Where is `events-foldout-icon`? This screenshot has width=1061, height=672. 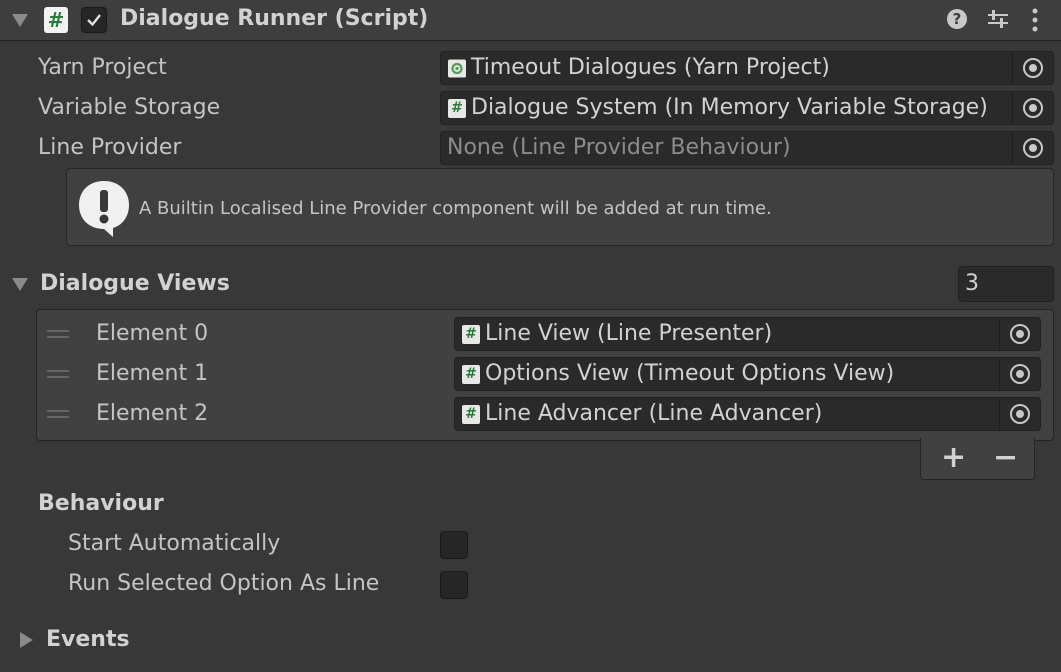
events-foldout-icon is located at coordinates (26, 640).